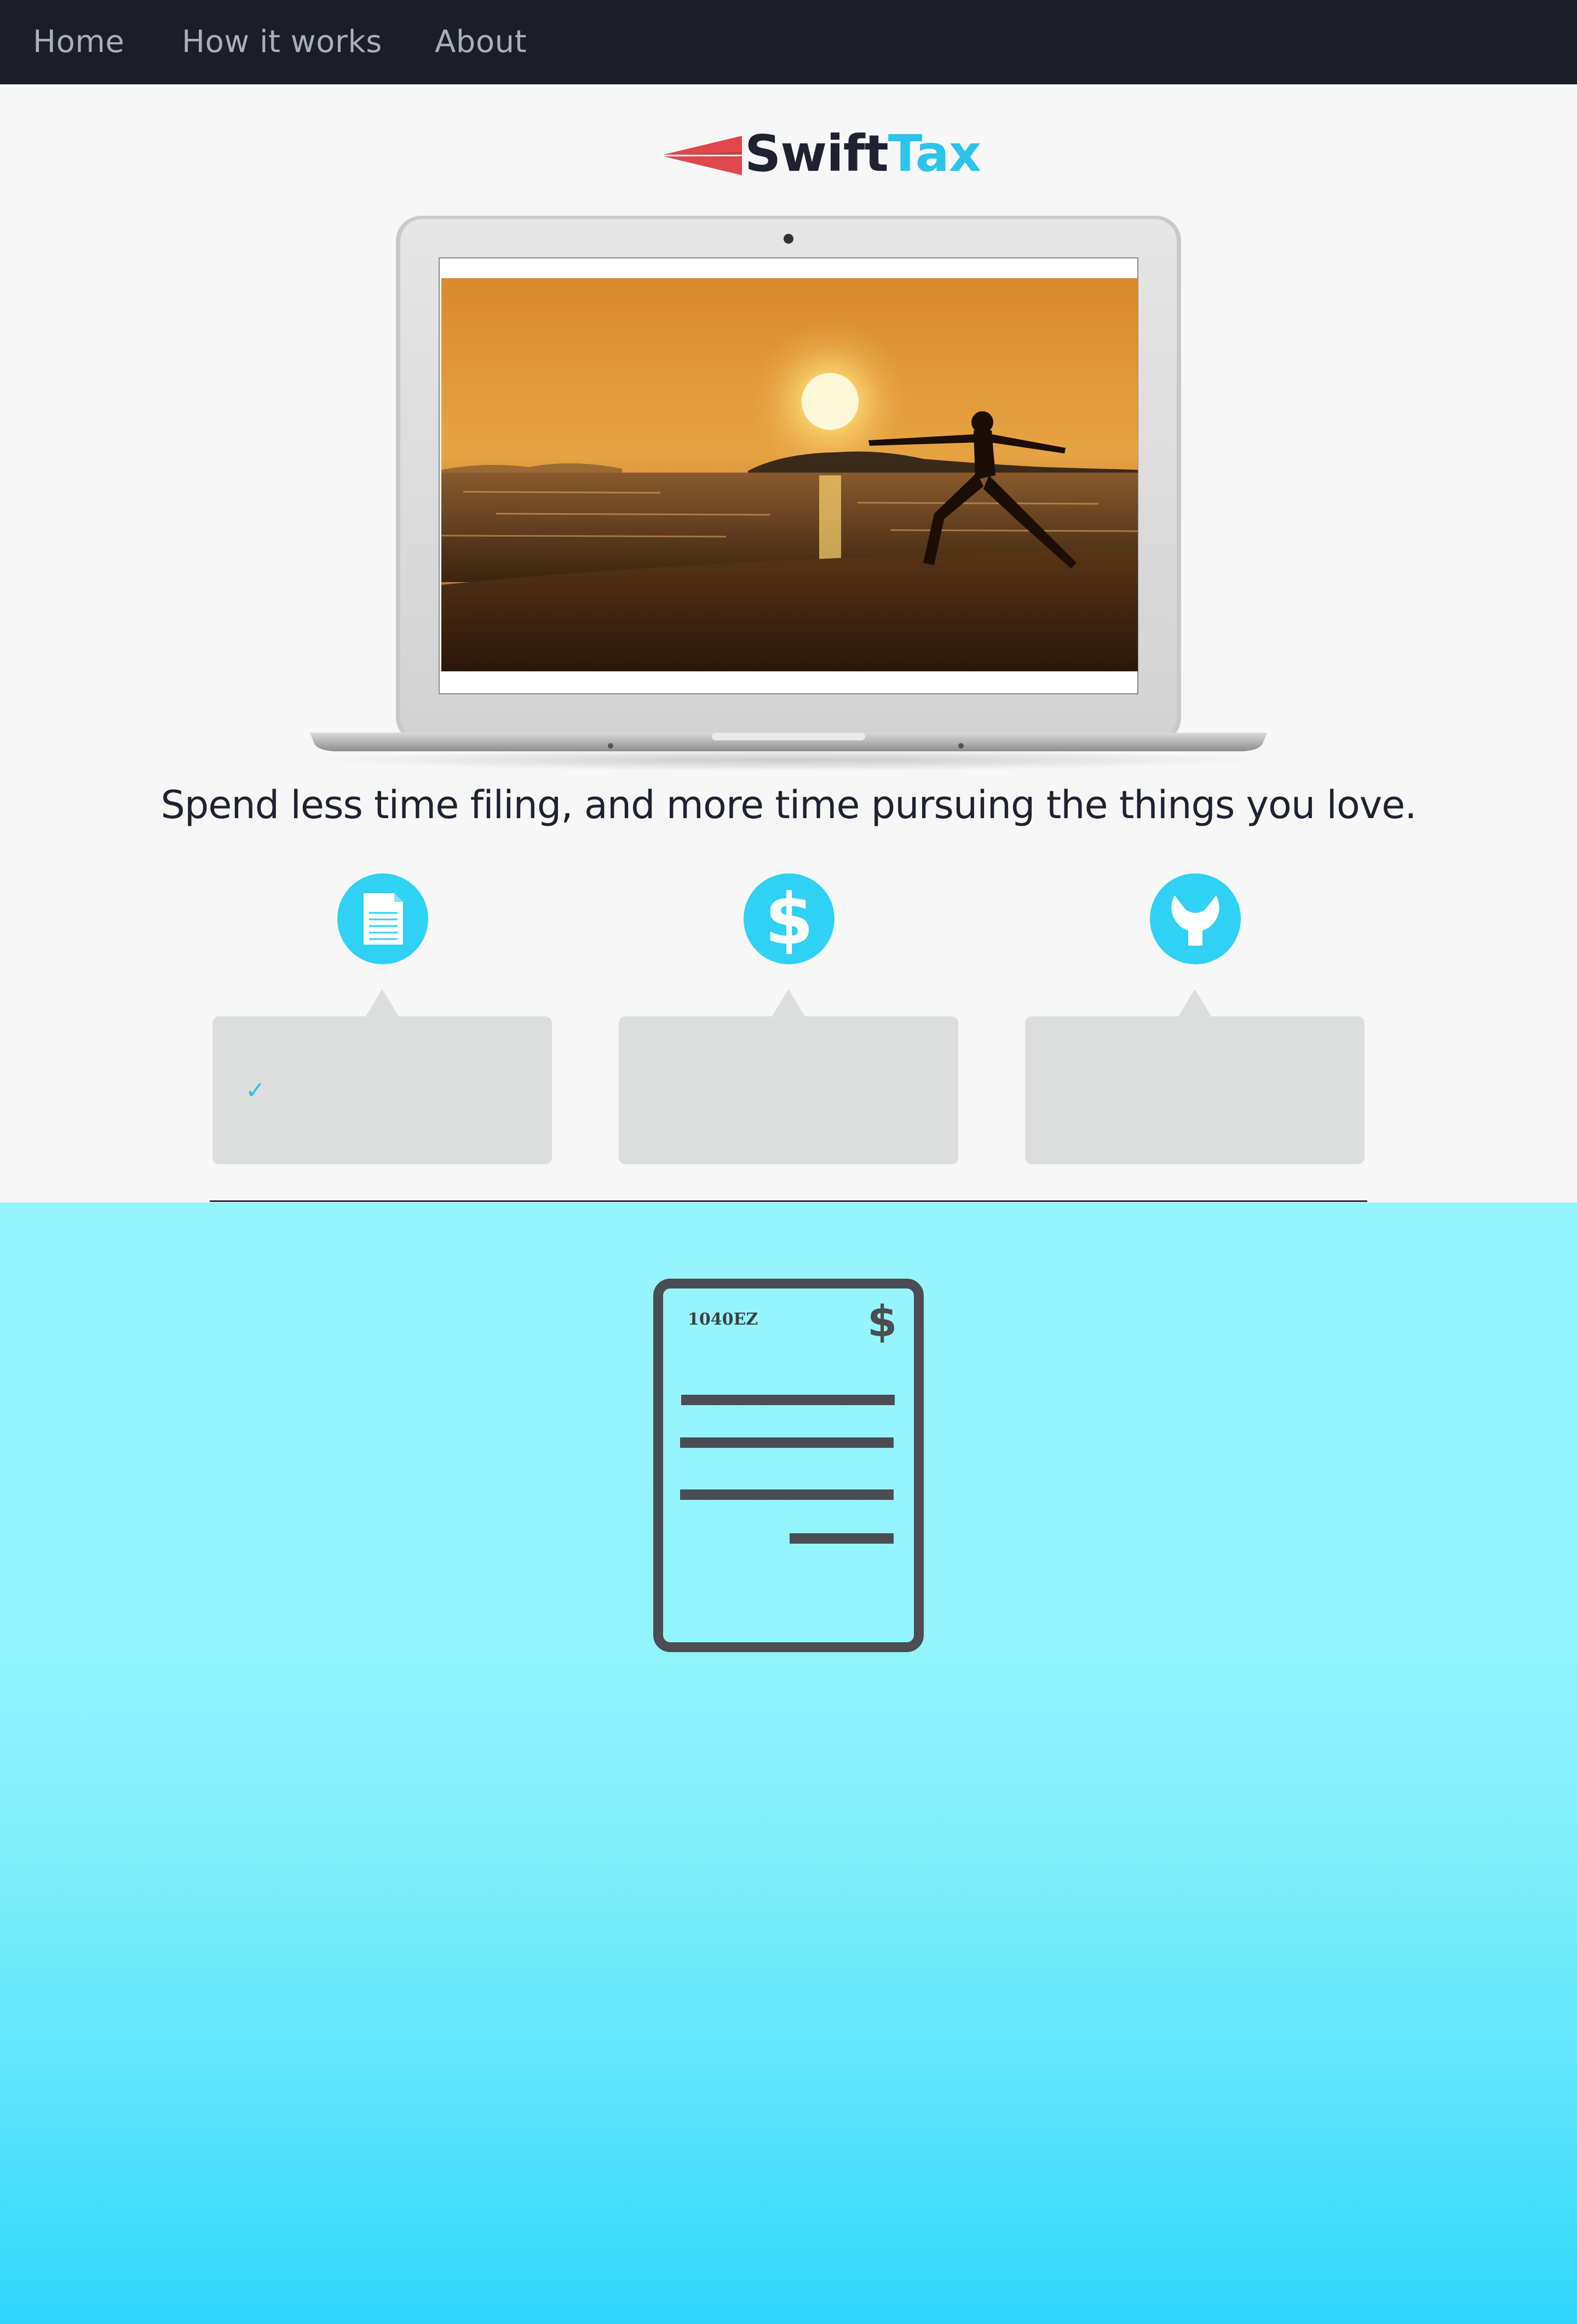 The height and width of the screenshot is (2324, 1577). I want to click on logo-wordmark: SwiftTax, so click(863, 154).